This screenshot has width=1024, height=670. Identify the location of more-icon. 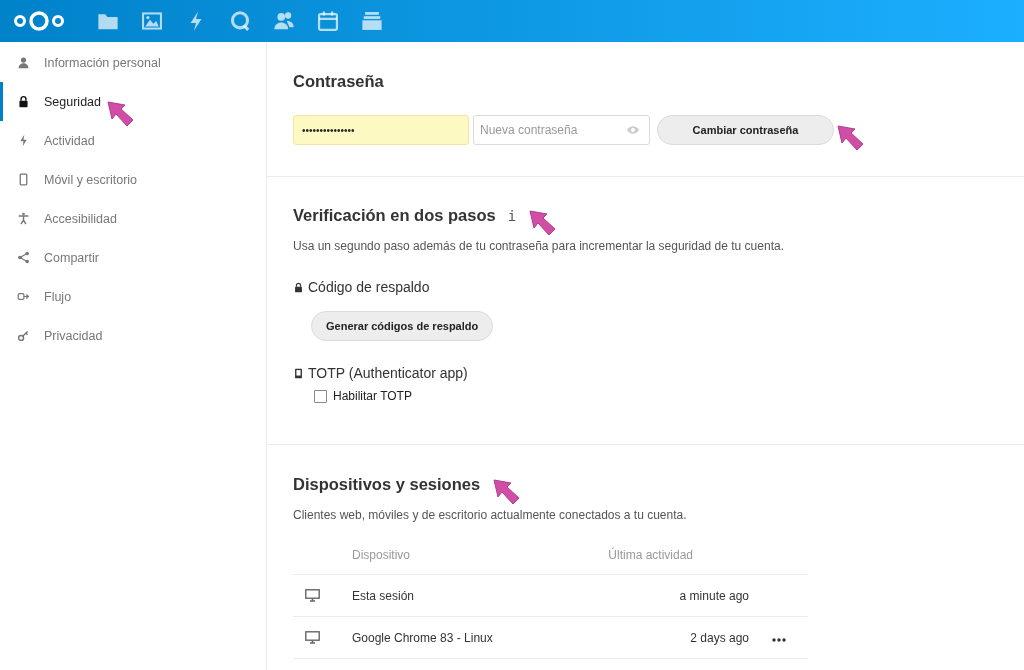
(778, 639).